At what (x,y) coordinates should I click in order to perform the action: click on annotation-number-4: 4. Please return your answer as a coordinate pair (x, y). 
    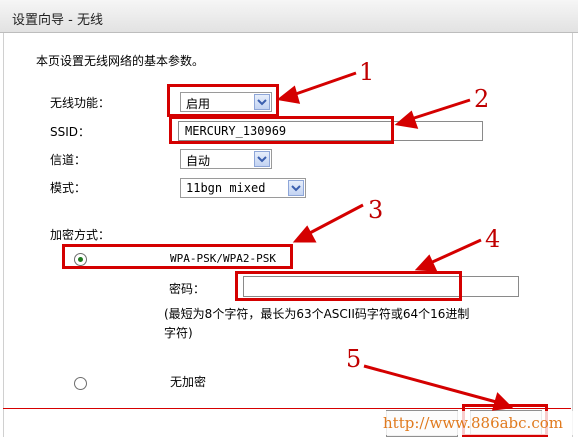
    Looking at the image, I should click on (493, 239).